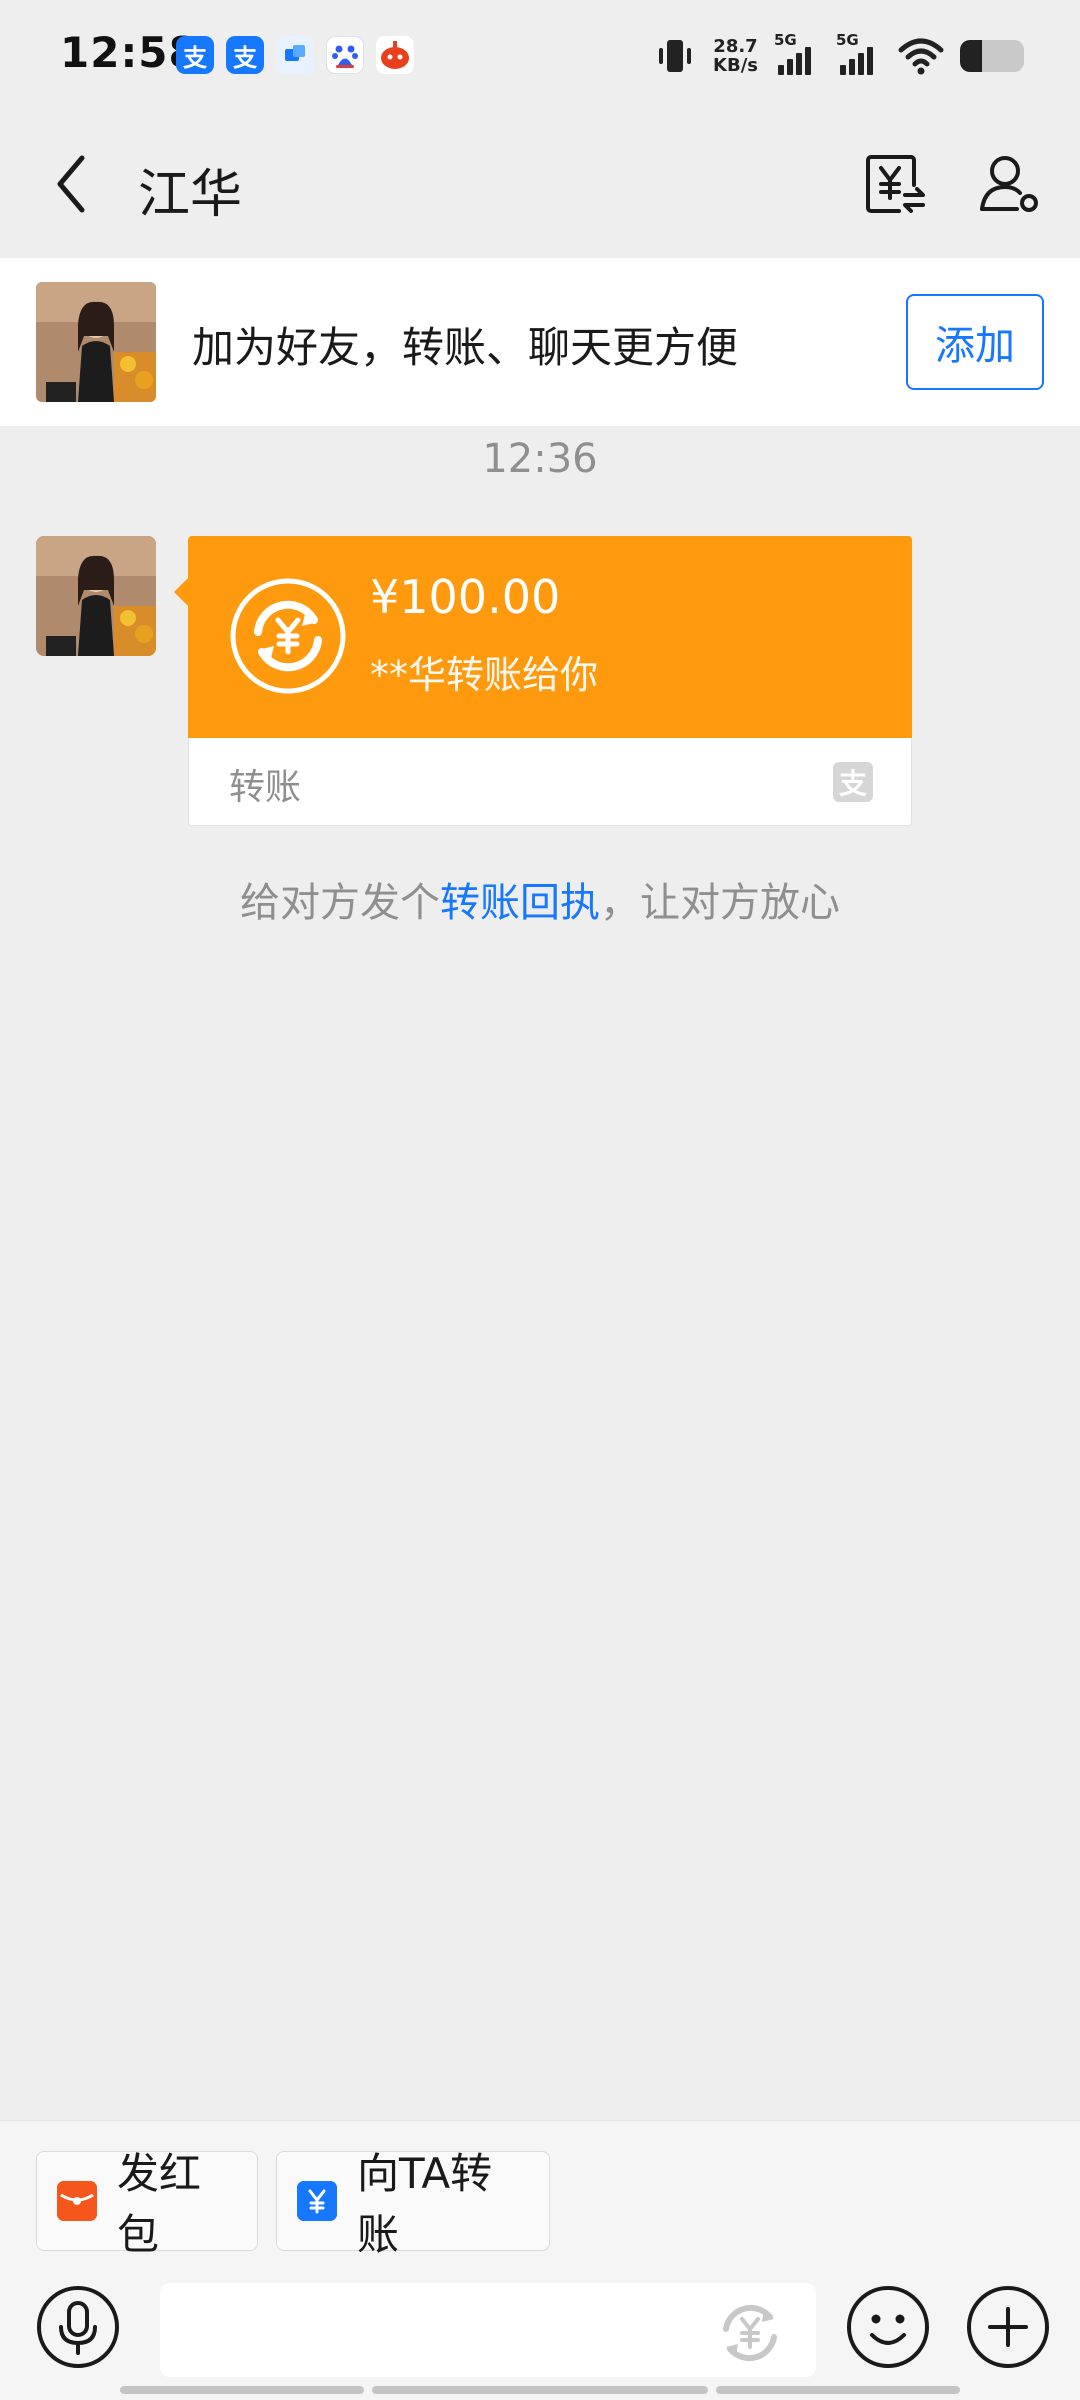 Image resolution: width=1080 pixels, height=2400 pixels. Describe the element at coordinates (425, 2204) in the screenshot. I see `transfer-to-ta-label: 向TA转账` at that location.